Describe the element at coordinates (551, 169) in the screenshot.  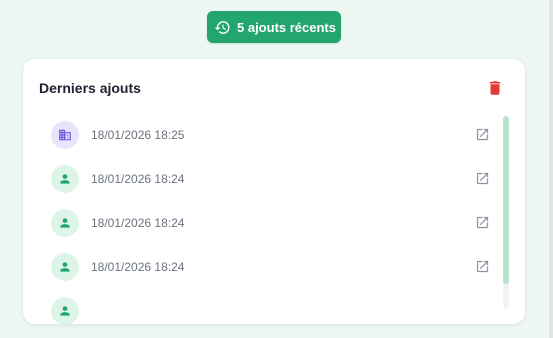
I see `window-edge` at that location.